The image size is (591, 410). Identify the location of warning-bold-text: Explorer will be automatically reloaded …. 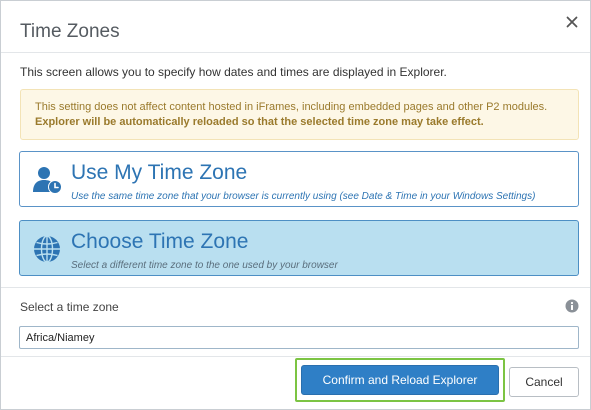
(259, 122).